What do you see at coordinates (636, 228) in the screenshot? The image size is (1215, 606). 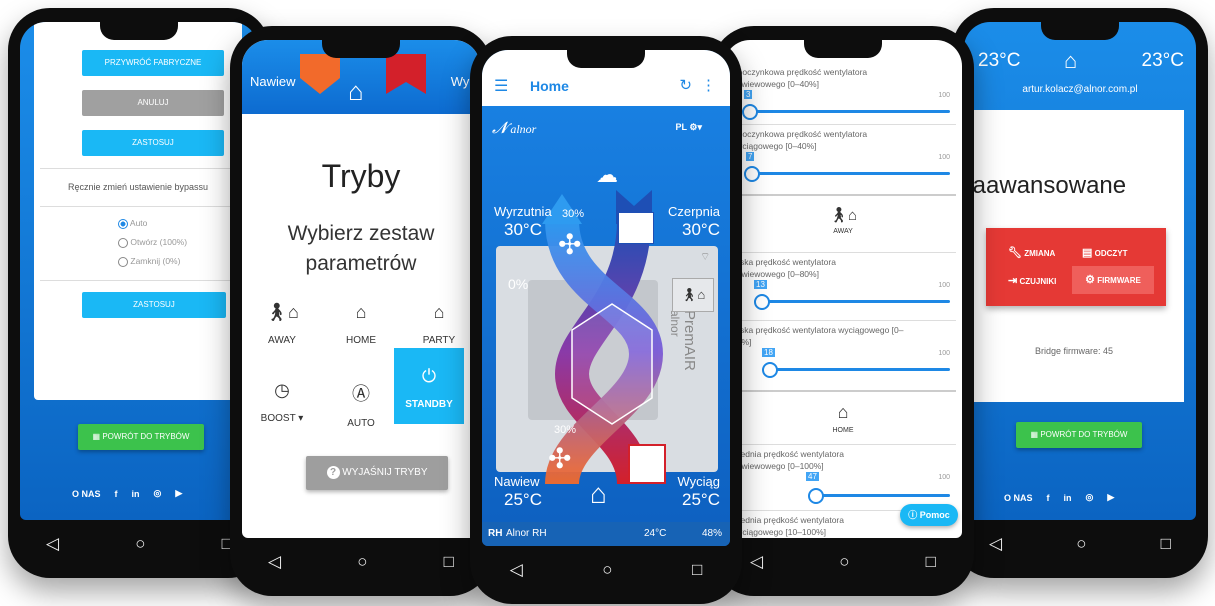 I see `intake-filter-icon` at bounding box center [636, 228].